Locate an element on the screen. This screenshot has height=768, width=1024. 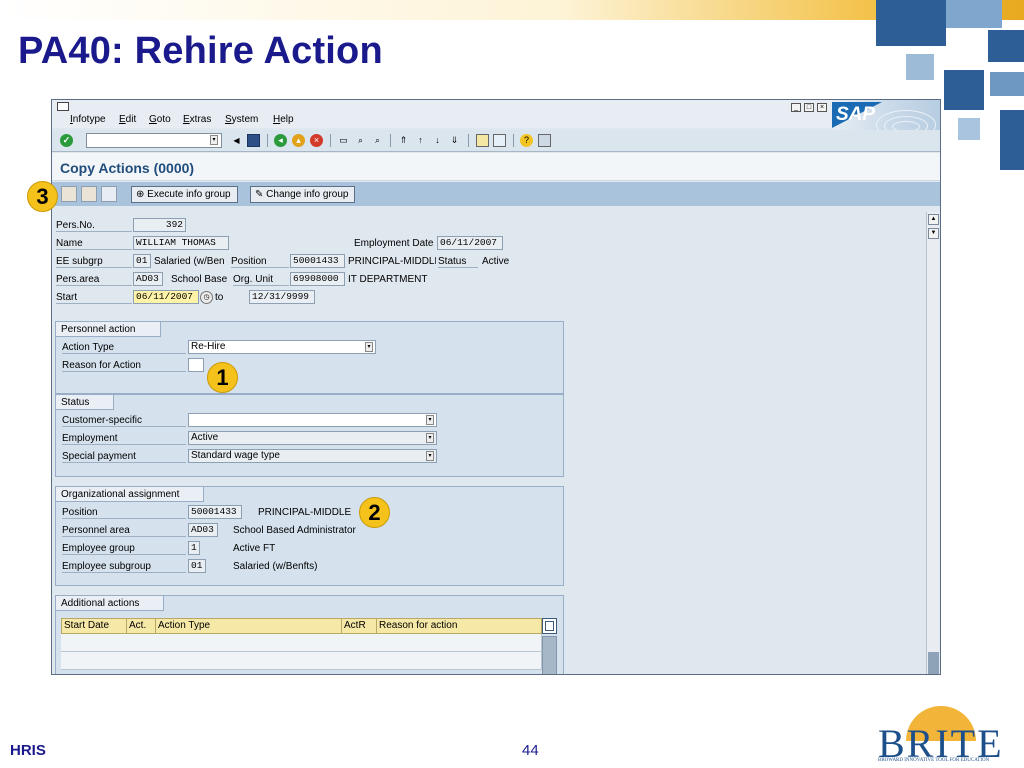
close-window-icon: × is located at coordinates (822, 107).